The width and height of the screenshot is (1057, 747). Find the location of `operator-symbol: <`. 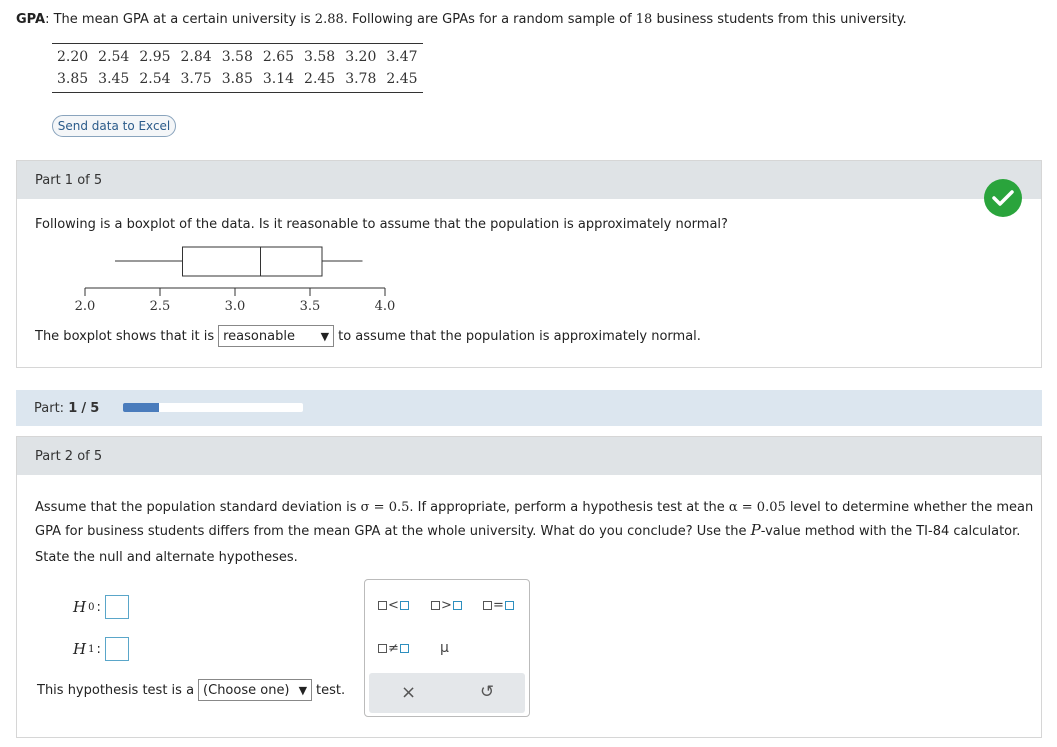

operator-symbol: < is located at coordinates (393, 605).